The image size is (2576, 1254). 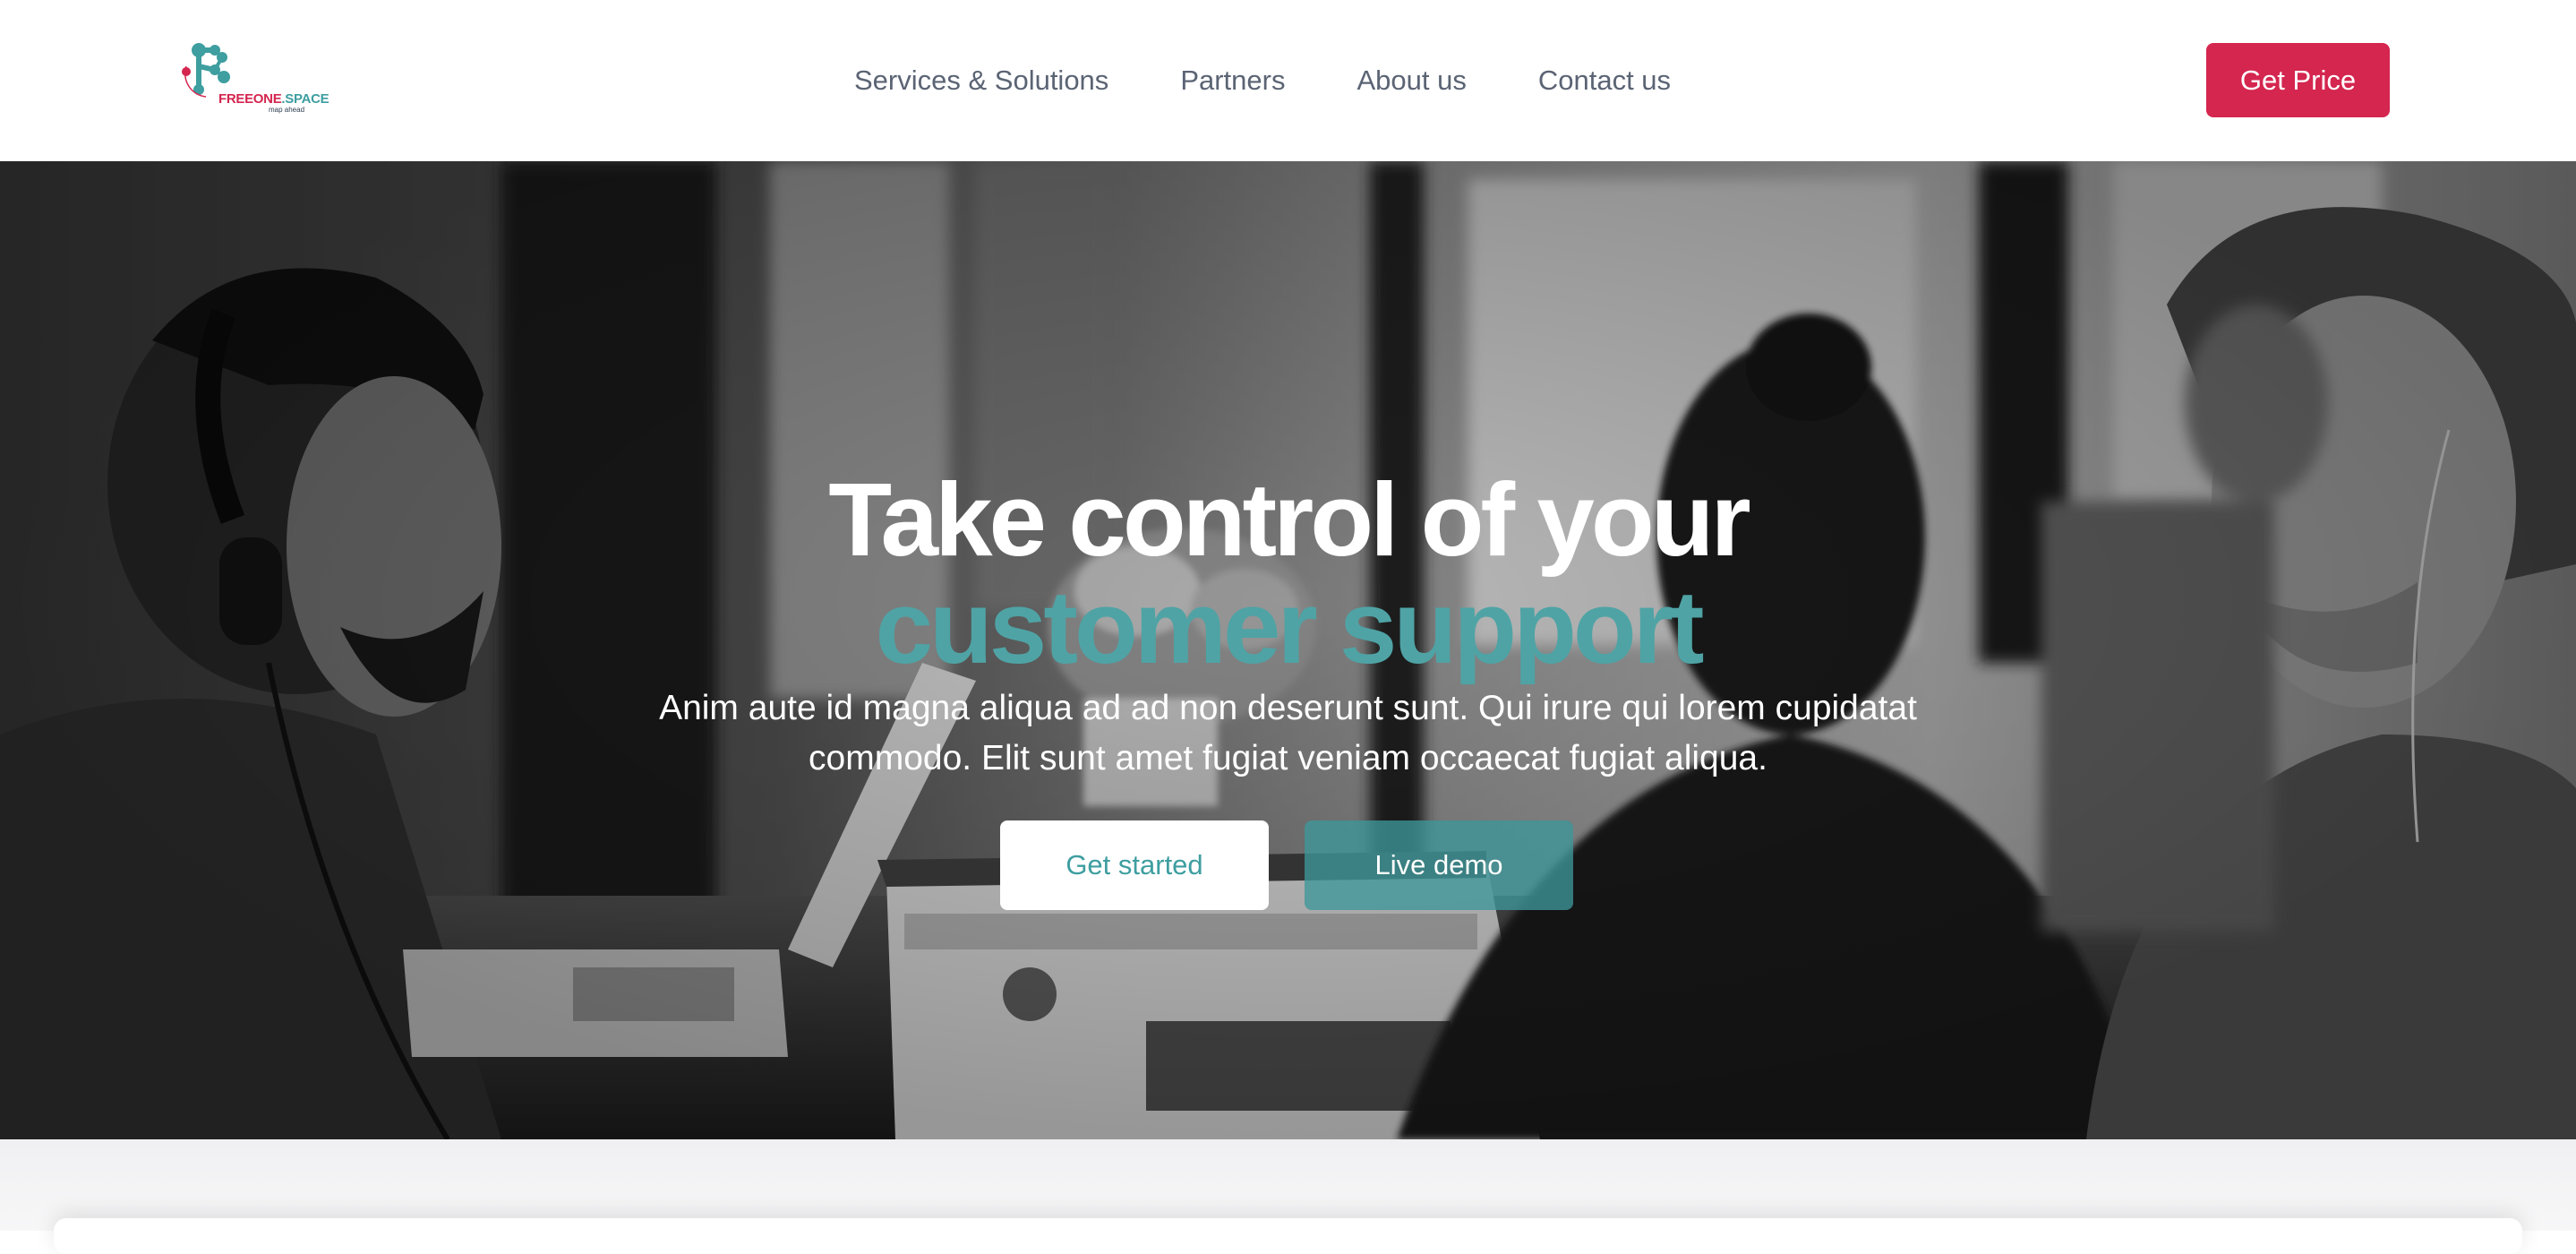 What do you see at coordinates (273, 99) in the screenshot?
I see `logo-wordmark: FREEONE.SPACE` at bounding box center [273, 99].